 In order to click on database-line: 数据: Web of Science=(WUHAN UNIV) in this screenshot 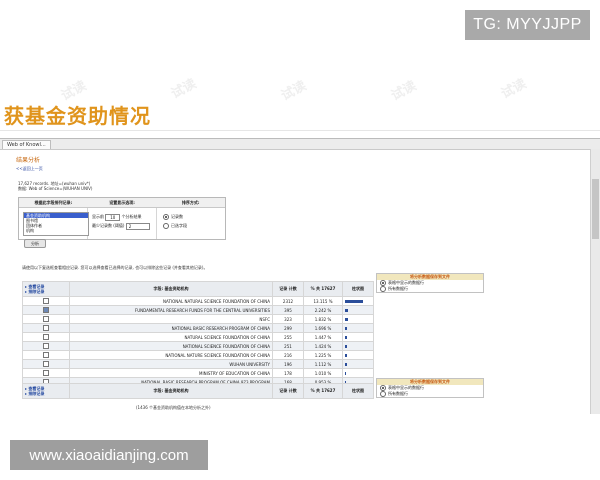, I will do `click(55, 188)`.